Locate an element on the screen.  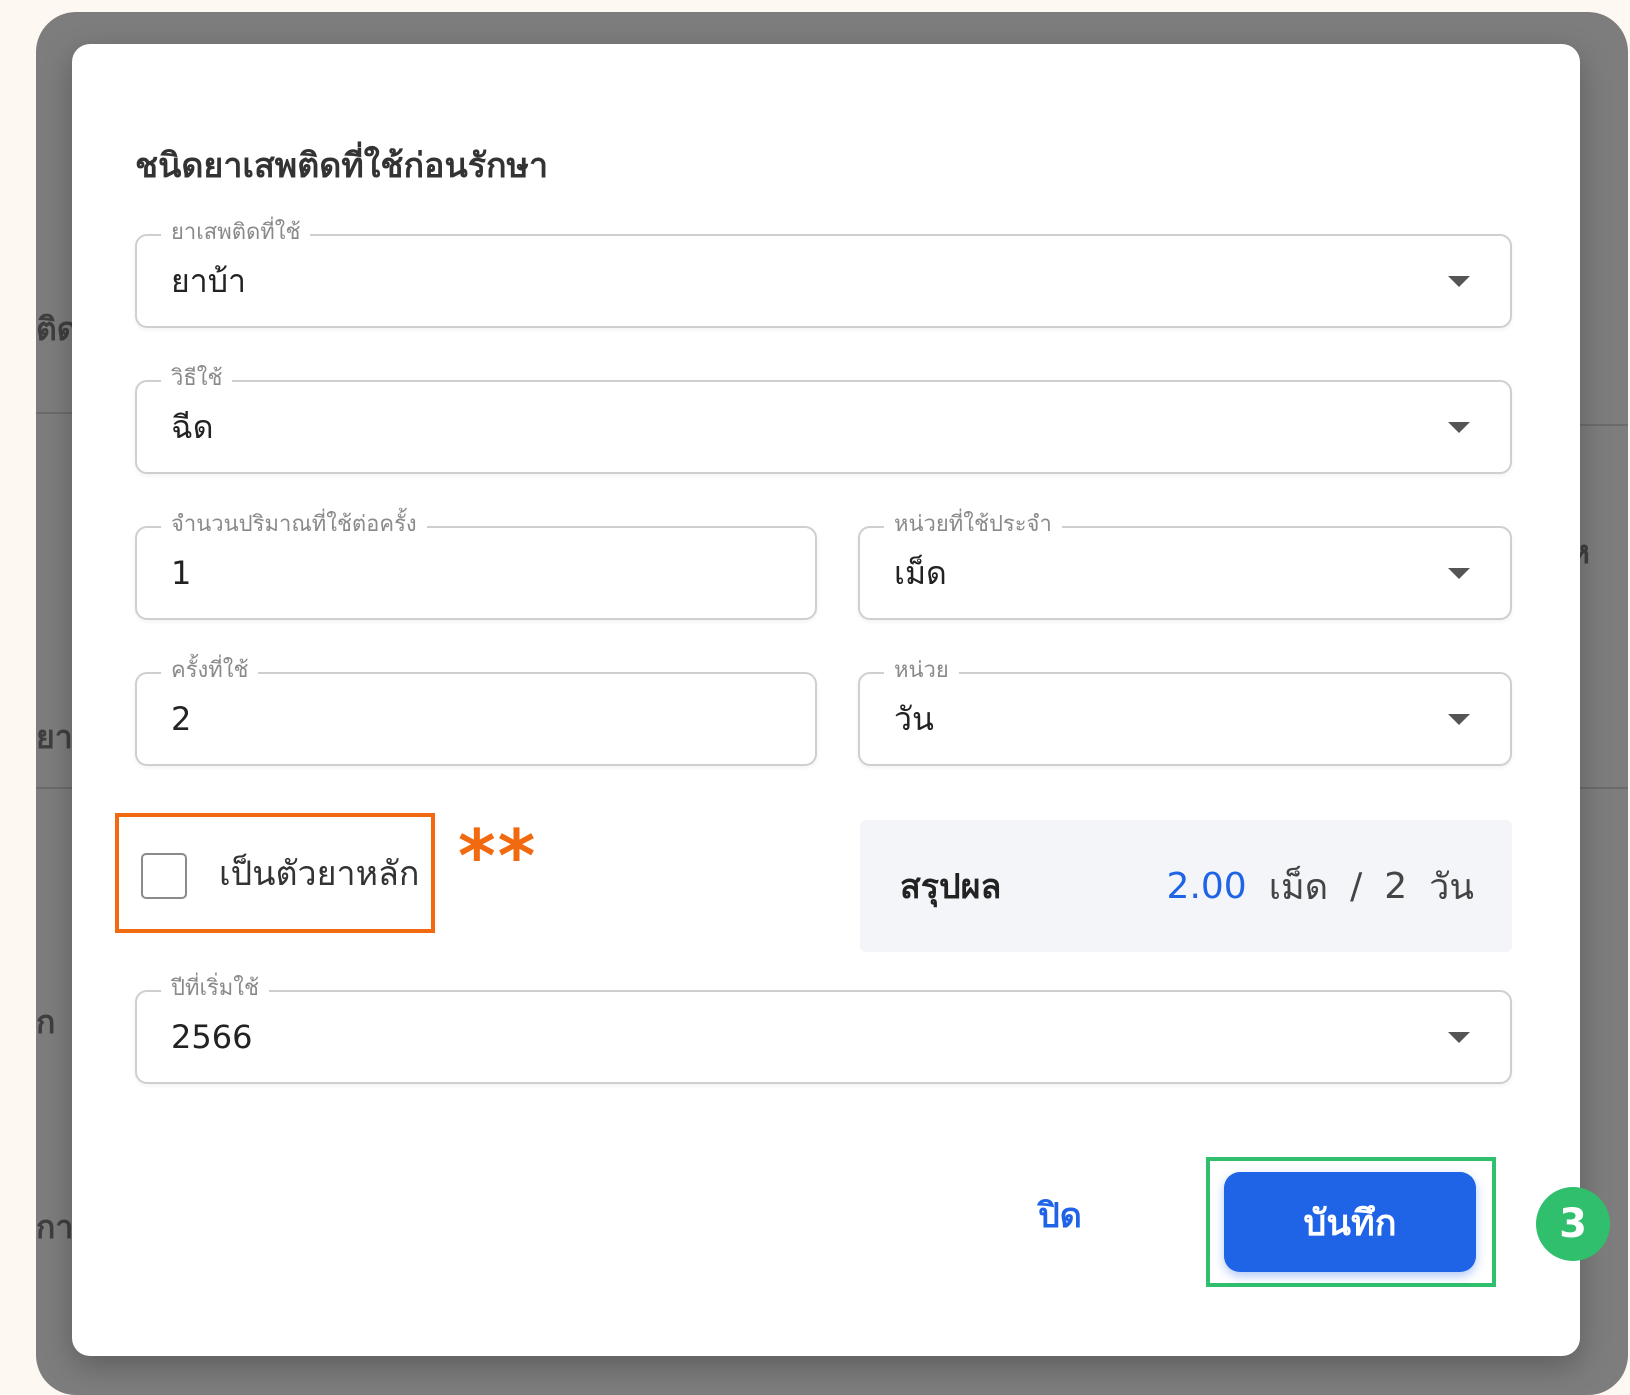
summary-panel: สรุปผล 2.00 เม็ด / 2 วัน is located at coordinates (1186, 886).